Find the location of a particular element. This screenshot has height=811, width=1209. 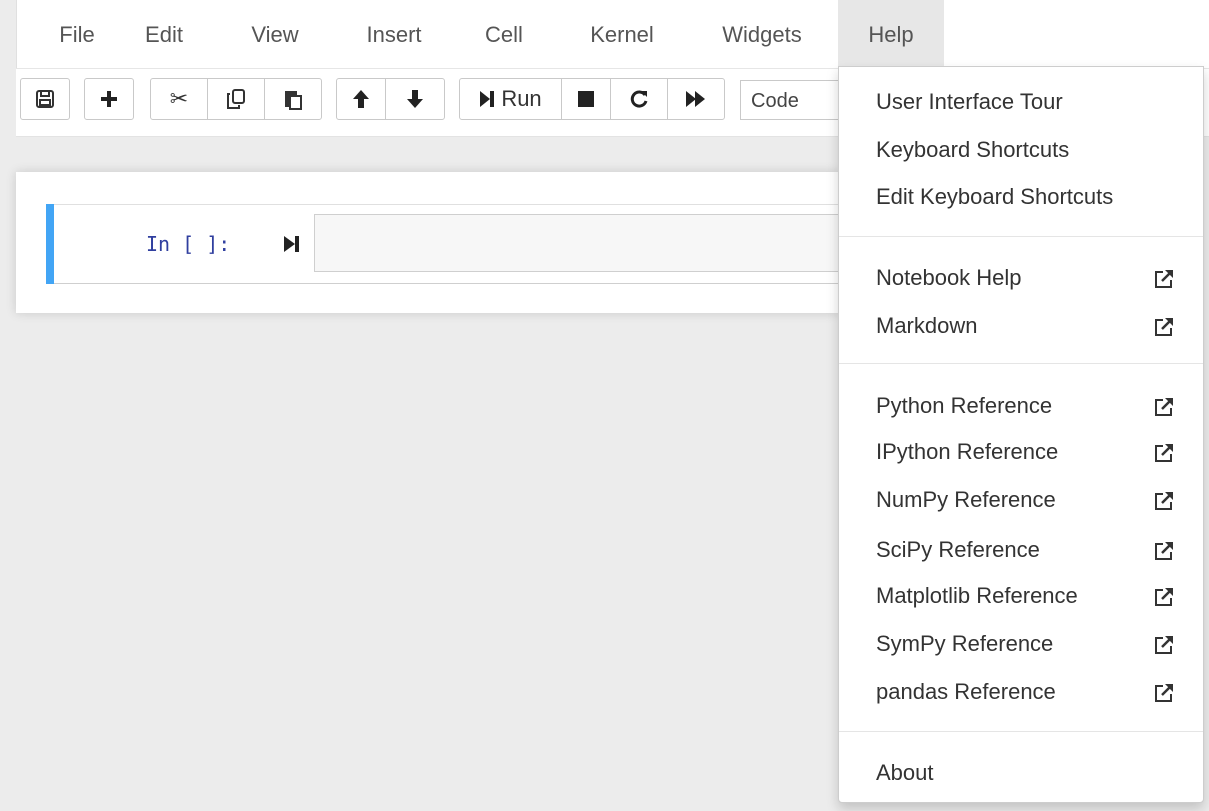

plus-icon is located at coordinates (109, 99).